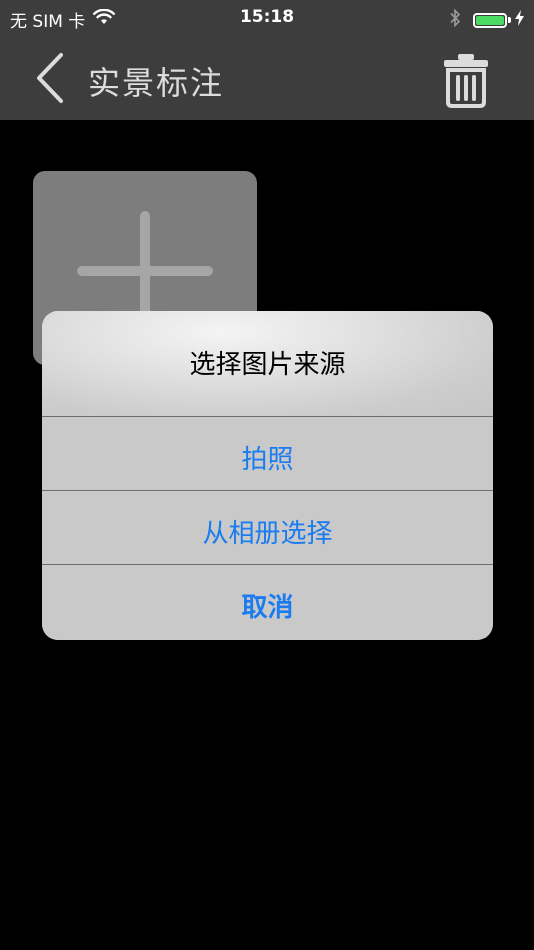  Describe the element at coordinates (156, 83) in the screenshot. I see `page-title: 实景标注` at that location.